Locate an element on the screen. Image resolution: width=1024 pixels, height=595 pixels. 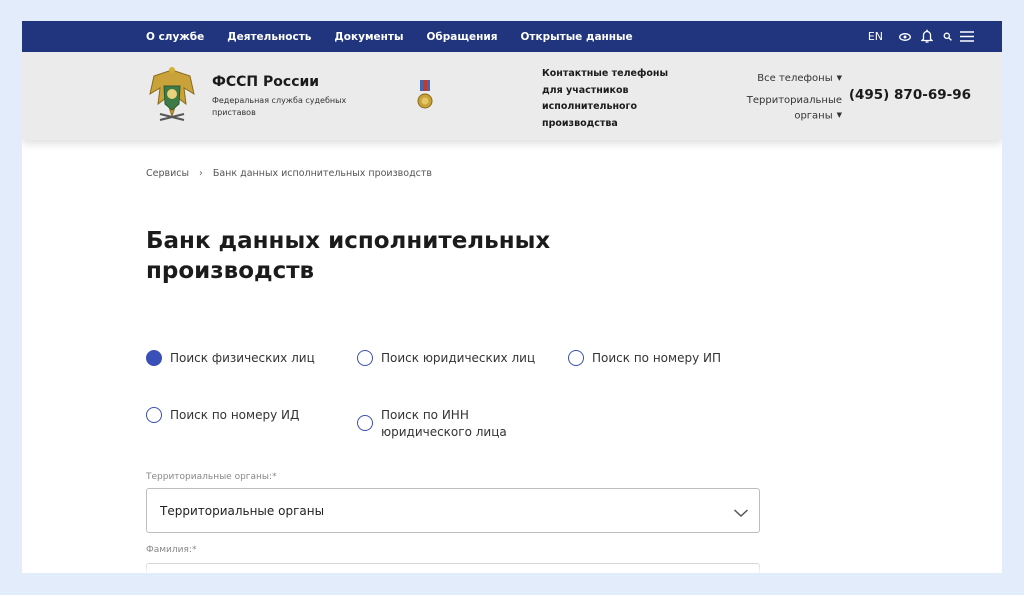
breadcrumb-current: Банк данных исполнительных производств is located at coordinates (322, 173).